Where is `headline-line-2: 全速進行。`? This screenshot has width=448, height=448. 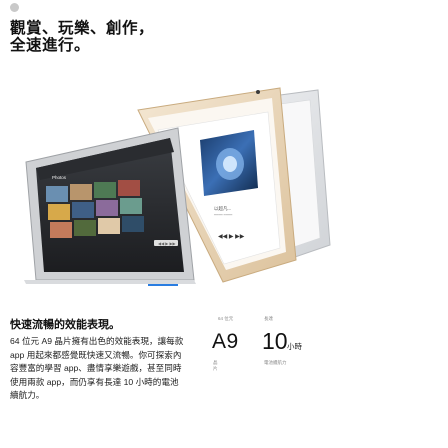 headline-line-2: 全速進行。 is located at coordinates (50, 45).